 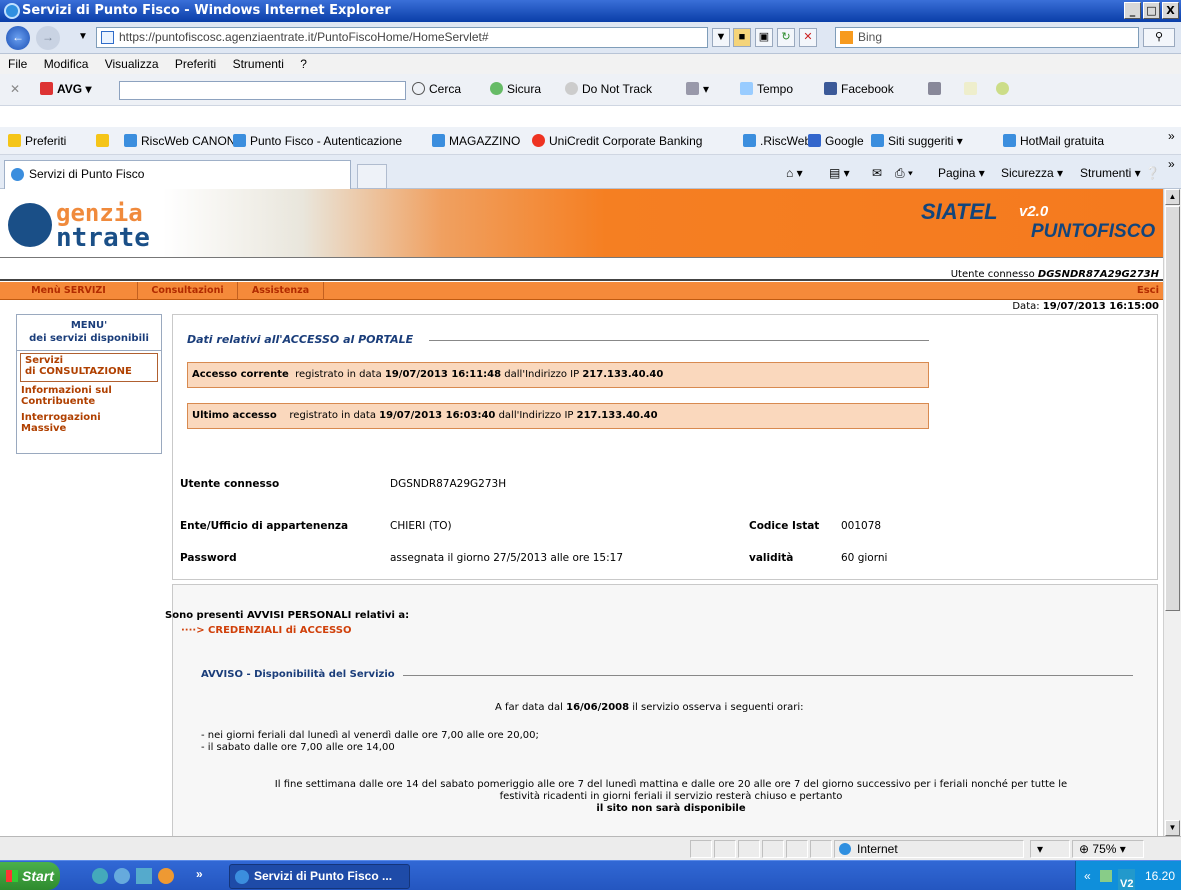 What do you see at coordinates (581, 269) in the screenshot?
I see `connected-user-line: Utente connesso DGSNDR87A29G273H` at bounding box center [581, 269].